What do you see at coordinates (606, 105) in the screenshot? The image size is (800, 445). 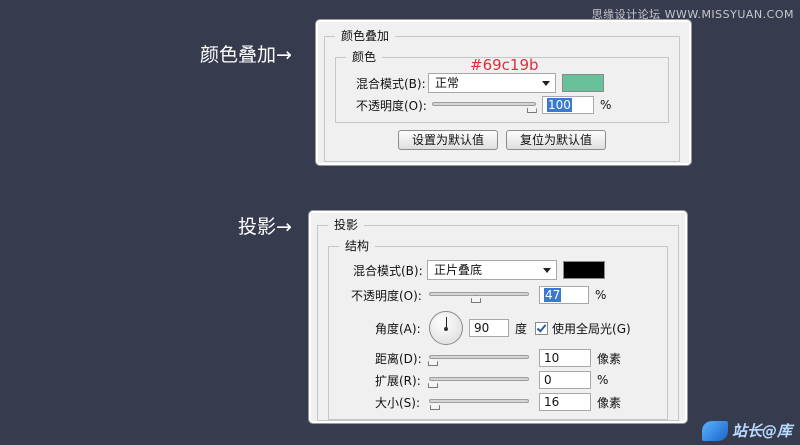 I see `opacity-unit: %` at bounding box center [606, 105].